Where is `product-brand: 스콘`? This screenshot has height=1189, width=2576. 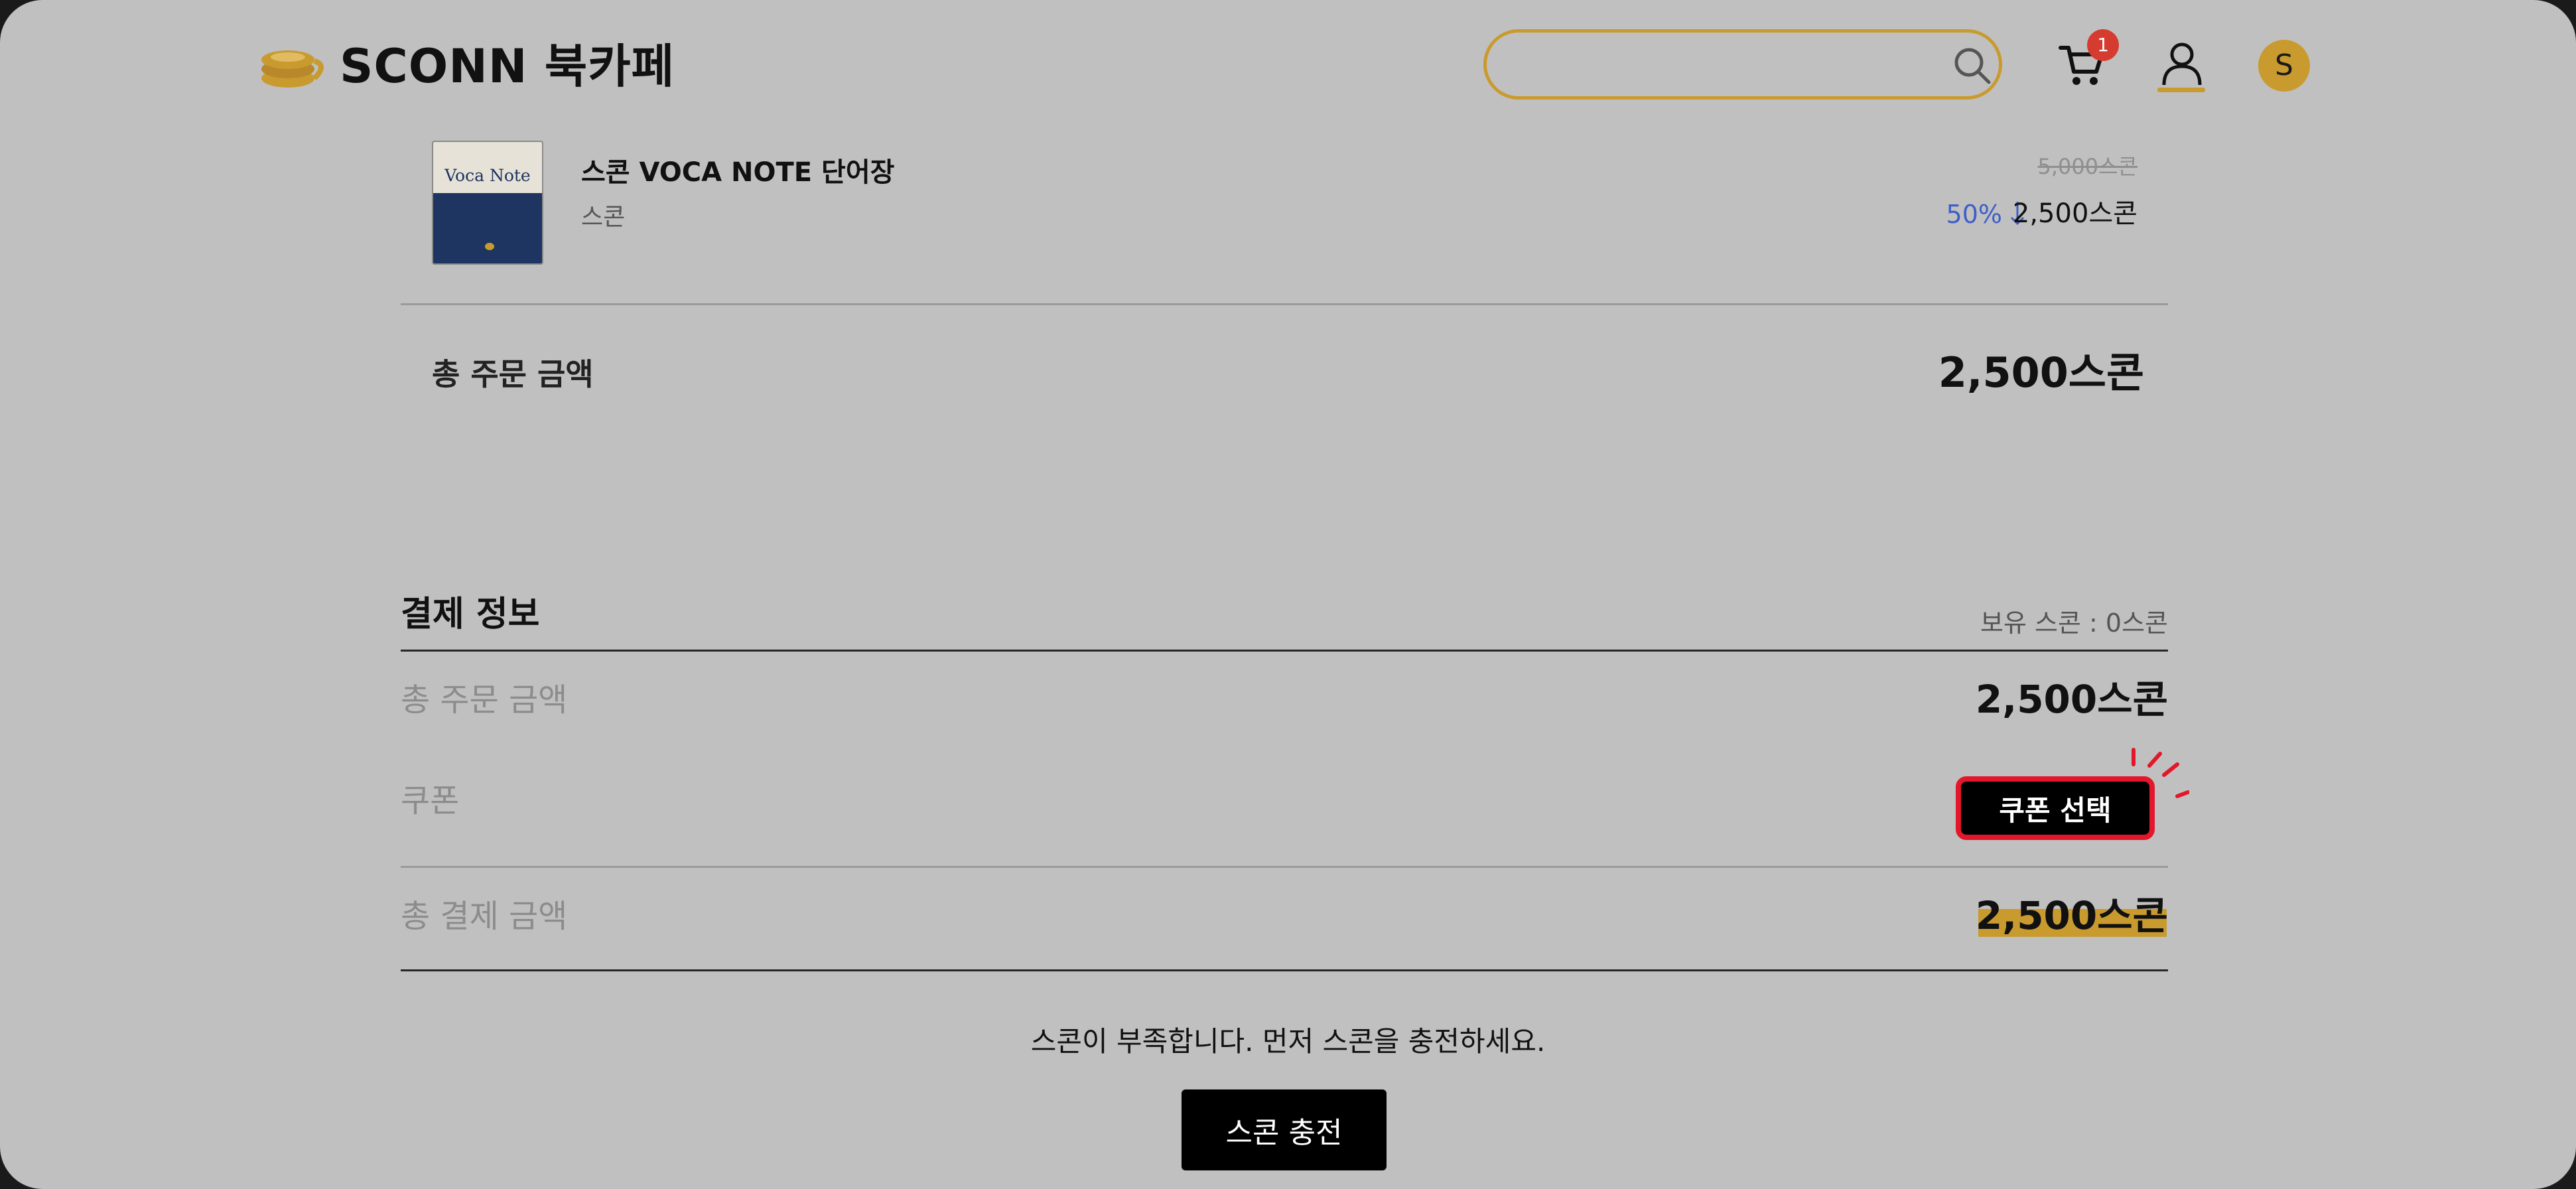 product-brand: 스콘 is located at coordinates (603, 217).